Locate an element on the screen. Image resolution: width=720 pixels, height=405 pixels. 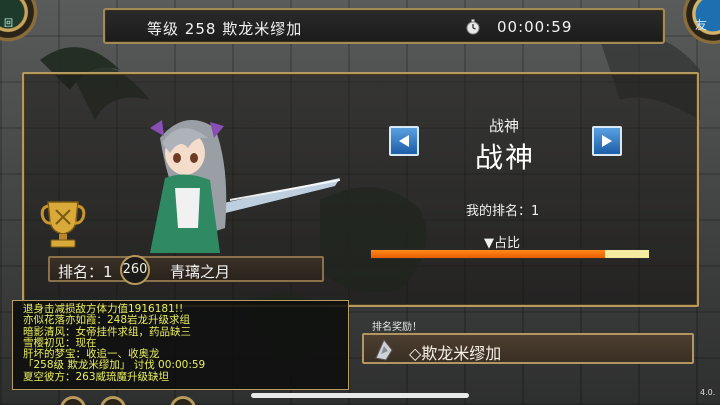
reward-item-box: ◇欺龙米缪加 is located at coordinates (528, 348).